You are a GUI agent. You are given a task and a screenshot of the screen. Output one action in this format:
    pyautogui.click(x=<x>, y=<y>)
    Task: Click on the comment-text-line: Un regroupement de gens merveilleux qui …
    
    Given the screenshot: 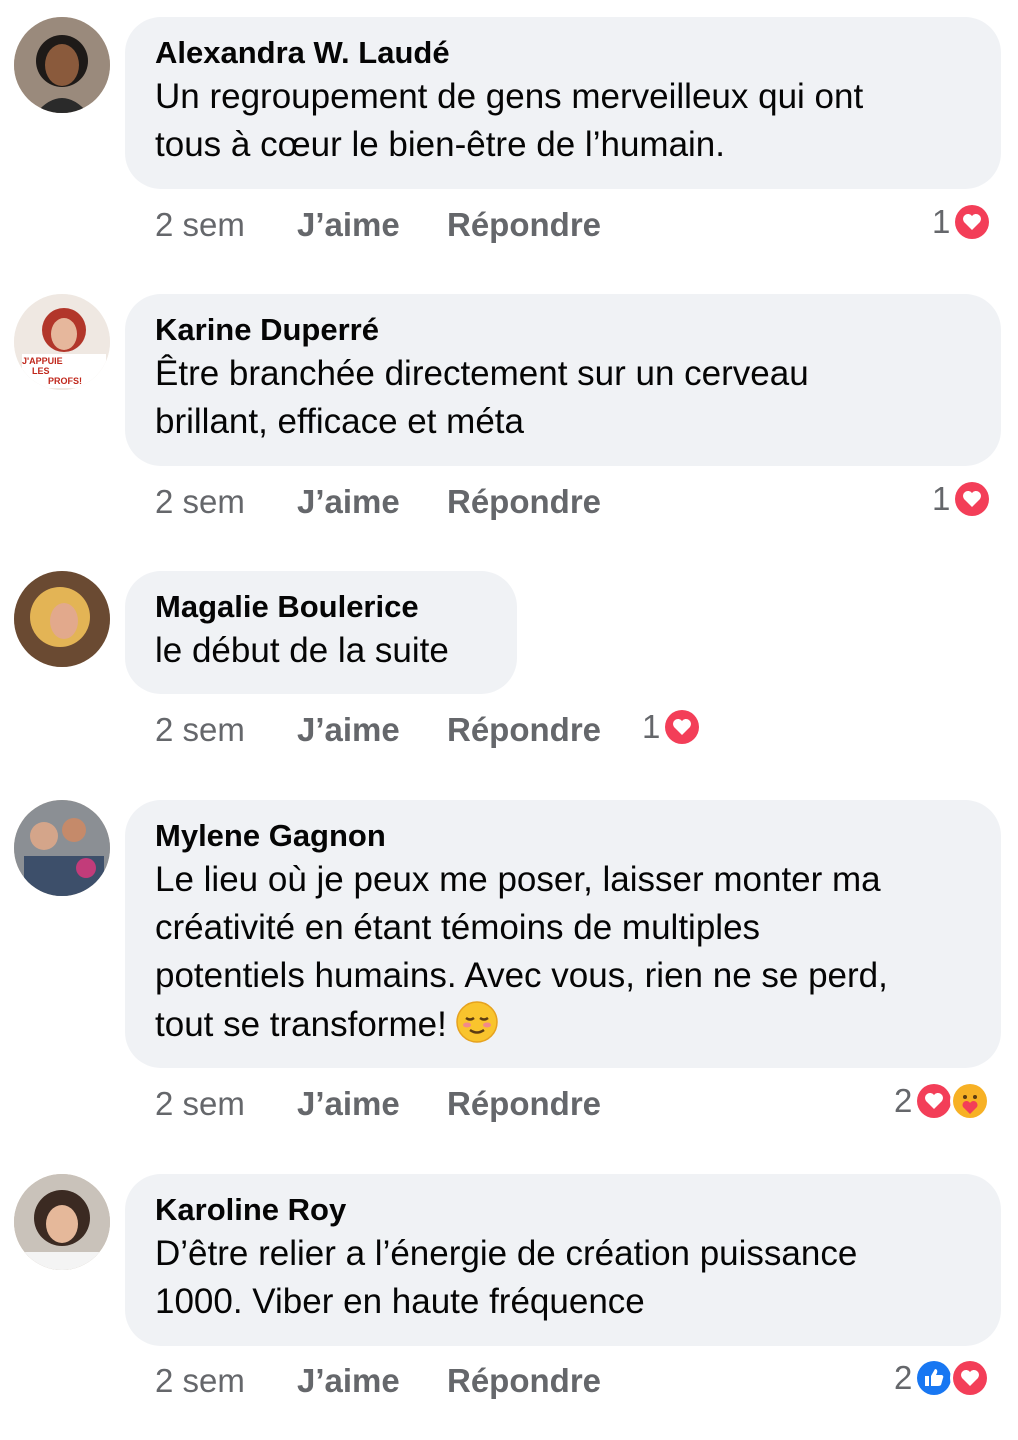 What is the action you would take?
    pyautogui.click(x=509, y=96)
    